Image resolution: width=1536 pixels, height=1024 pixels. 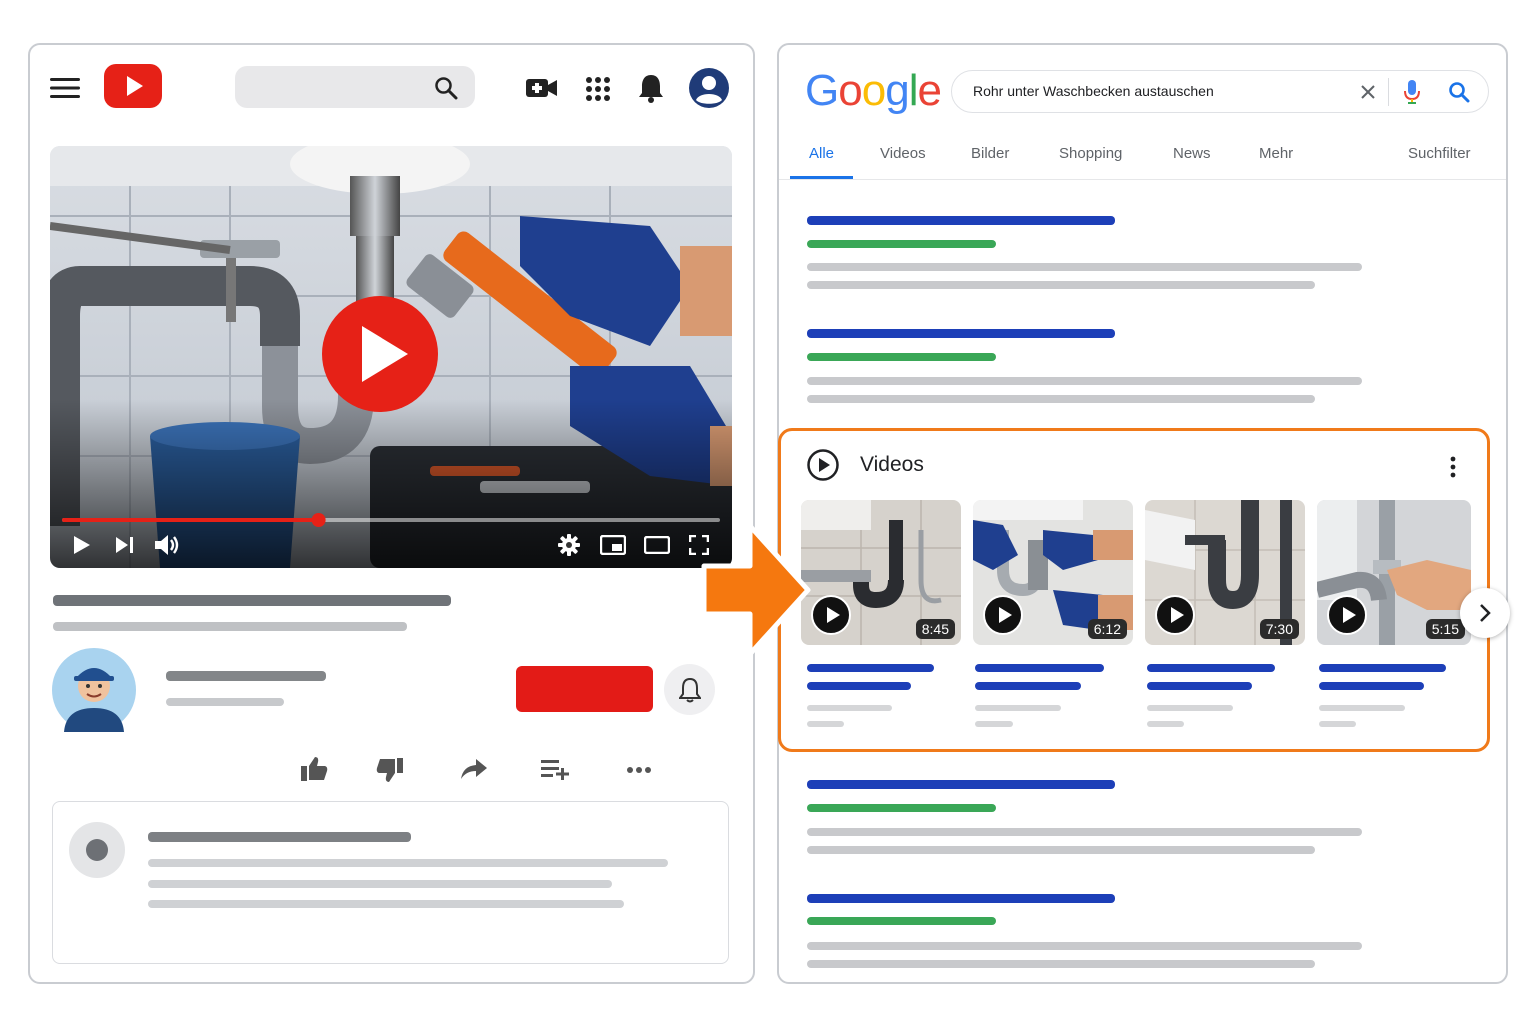 What do you see at coordinates (994, 724) in the screenshot?
I see `video-2-date` at bounding box center [994, 724].